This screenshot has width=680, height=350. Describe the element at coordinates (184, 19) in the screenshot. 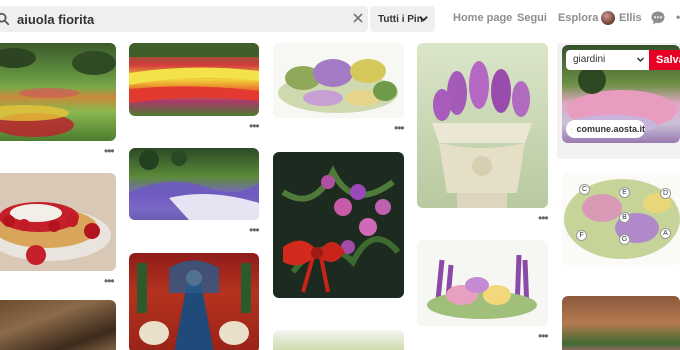

I see `search-box: aiuola fiorita` at that location.